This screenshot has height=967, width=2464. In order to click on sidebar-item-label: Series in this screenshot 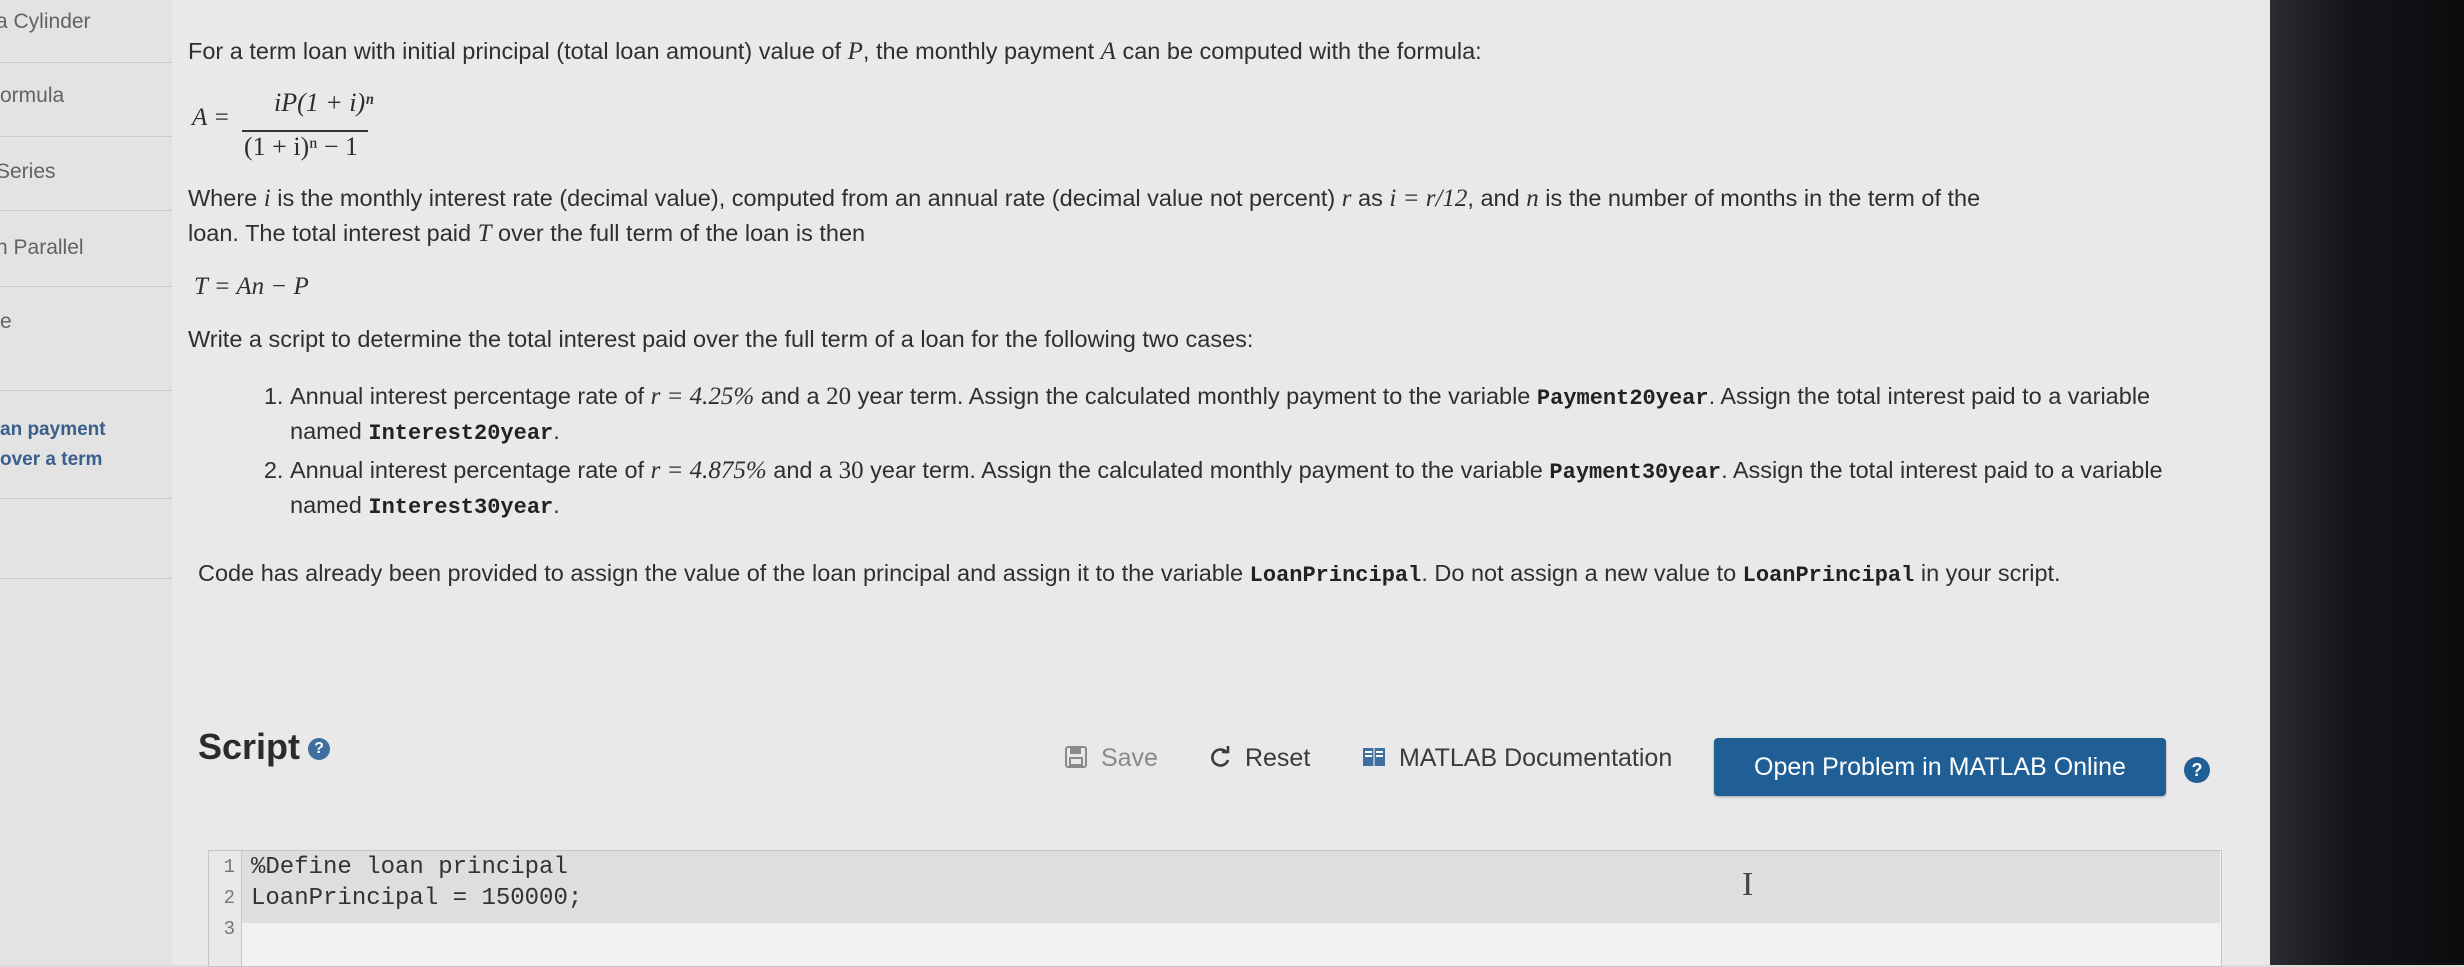, I will do `click(28, 171)`.